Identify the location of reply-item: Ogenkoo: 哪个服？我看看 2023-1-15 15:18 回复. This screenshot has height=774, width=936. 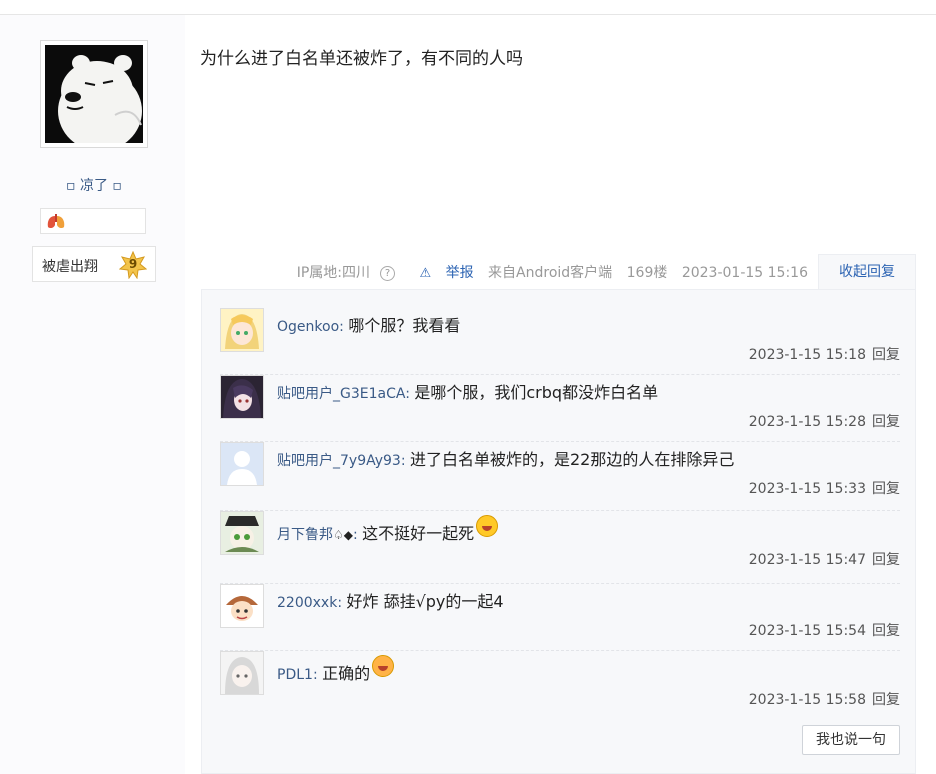
(560, 341).